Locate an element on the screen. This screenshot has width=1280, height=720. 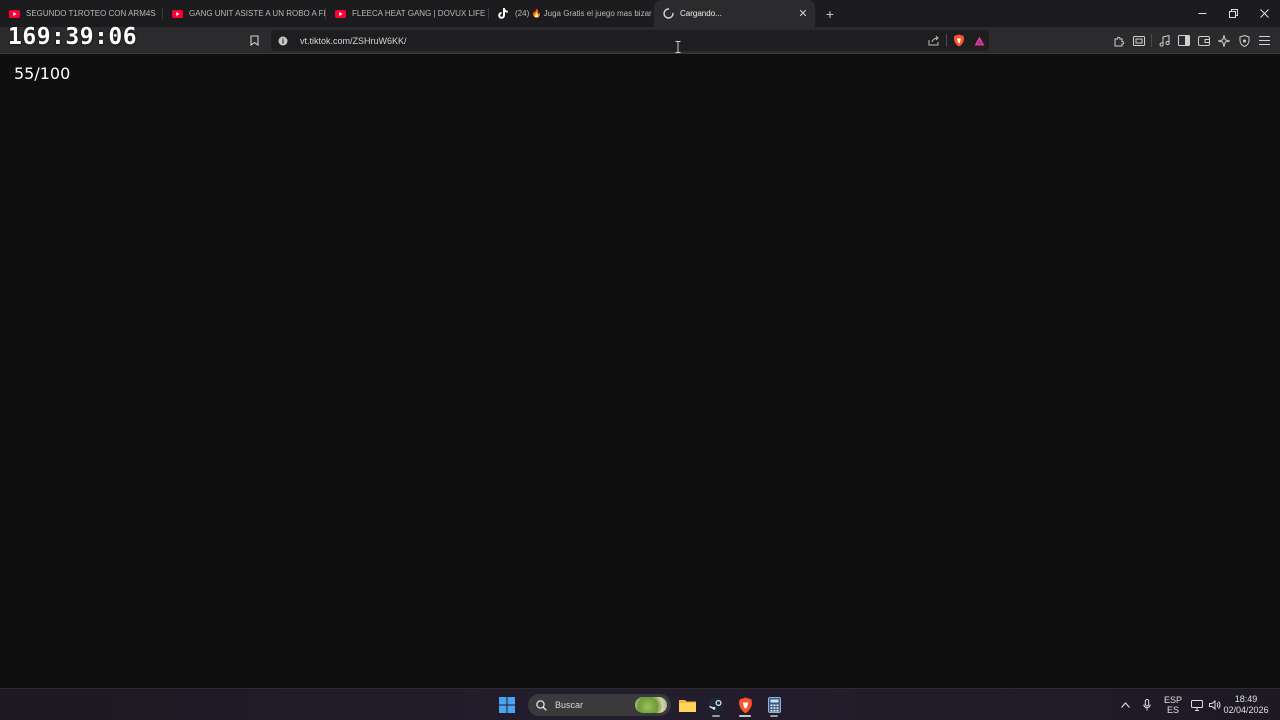
address-bar: vt.tiktok.com/ZSHruW6KK/ is located at coordinates (630, 40).